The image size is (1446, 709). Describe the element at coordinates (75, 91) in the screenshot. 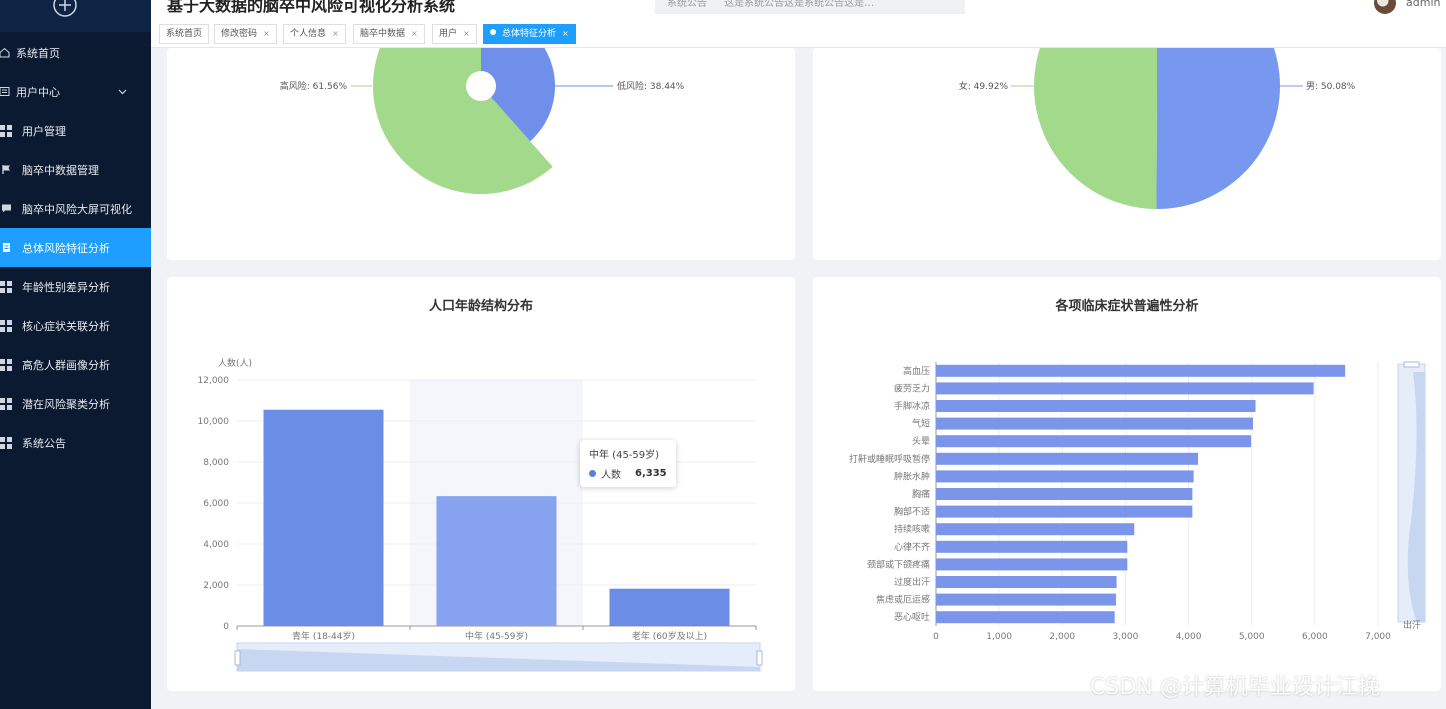

I see `sidebar-item-1: 用户中心` at that location.